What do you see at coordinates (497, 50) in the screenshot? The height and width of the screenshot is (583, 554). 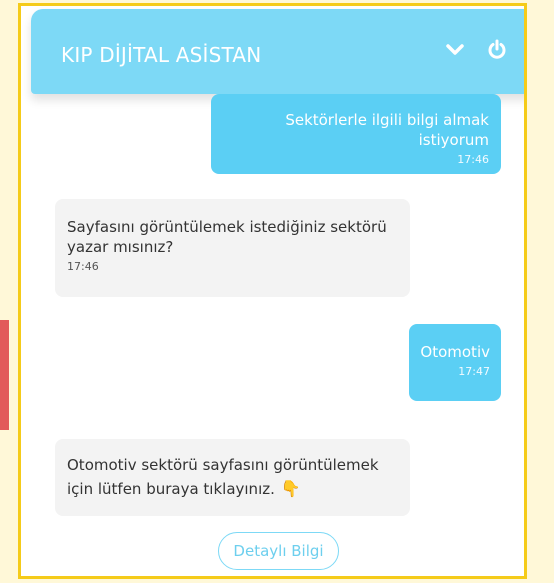 I see `power-icon` at bounding box center [497, 50].